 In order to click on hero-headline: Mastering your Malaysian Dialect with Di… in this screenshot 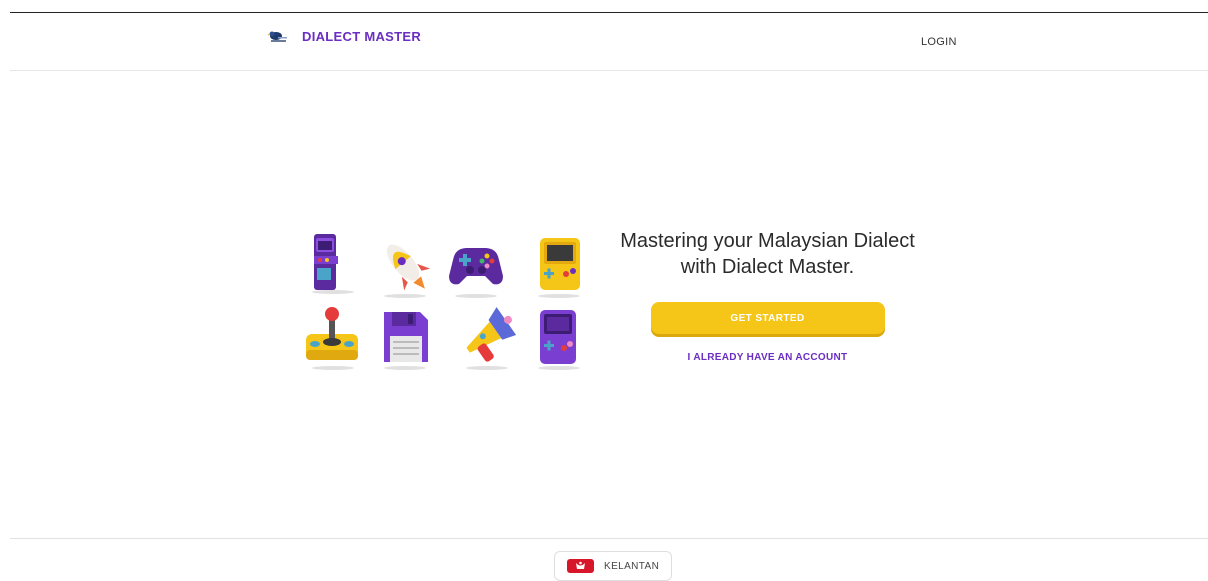, I will do `click(767, 254)`.